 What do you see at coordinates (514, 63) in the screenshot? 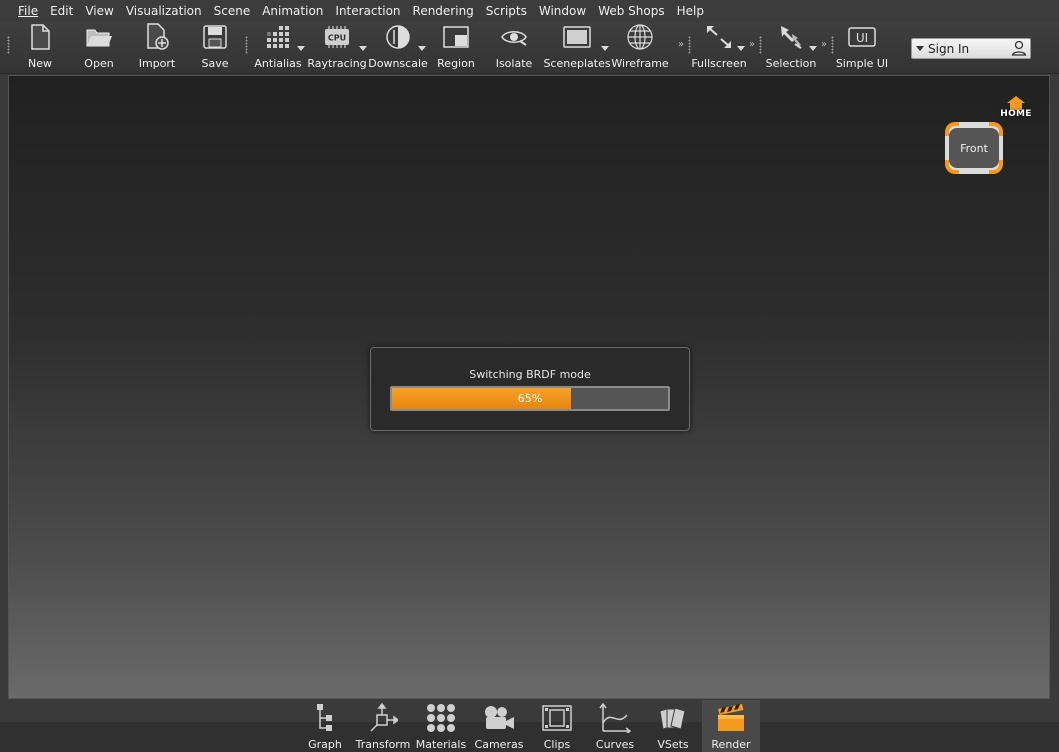
I see `isolate-label: Isolate` at bounding box center [514, 63].